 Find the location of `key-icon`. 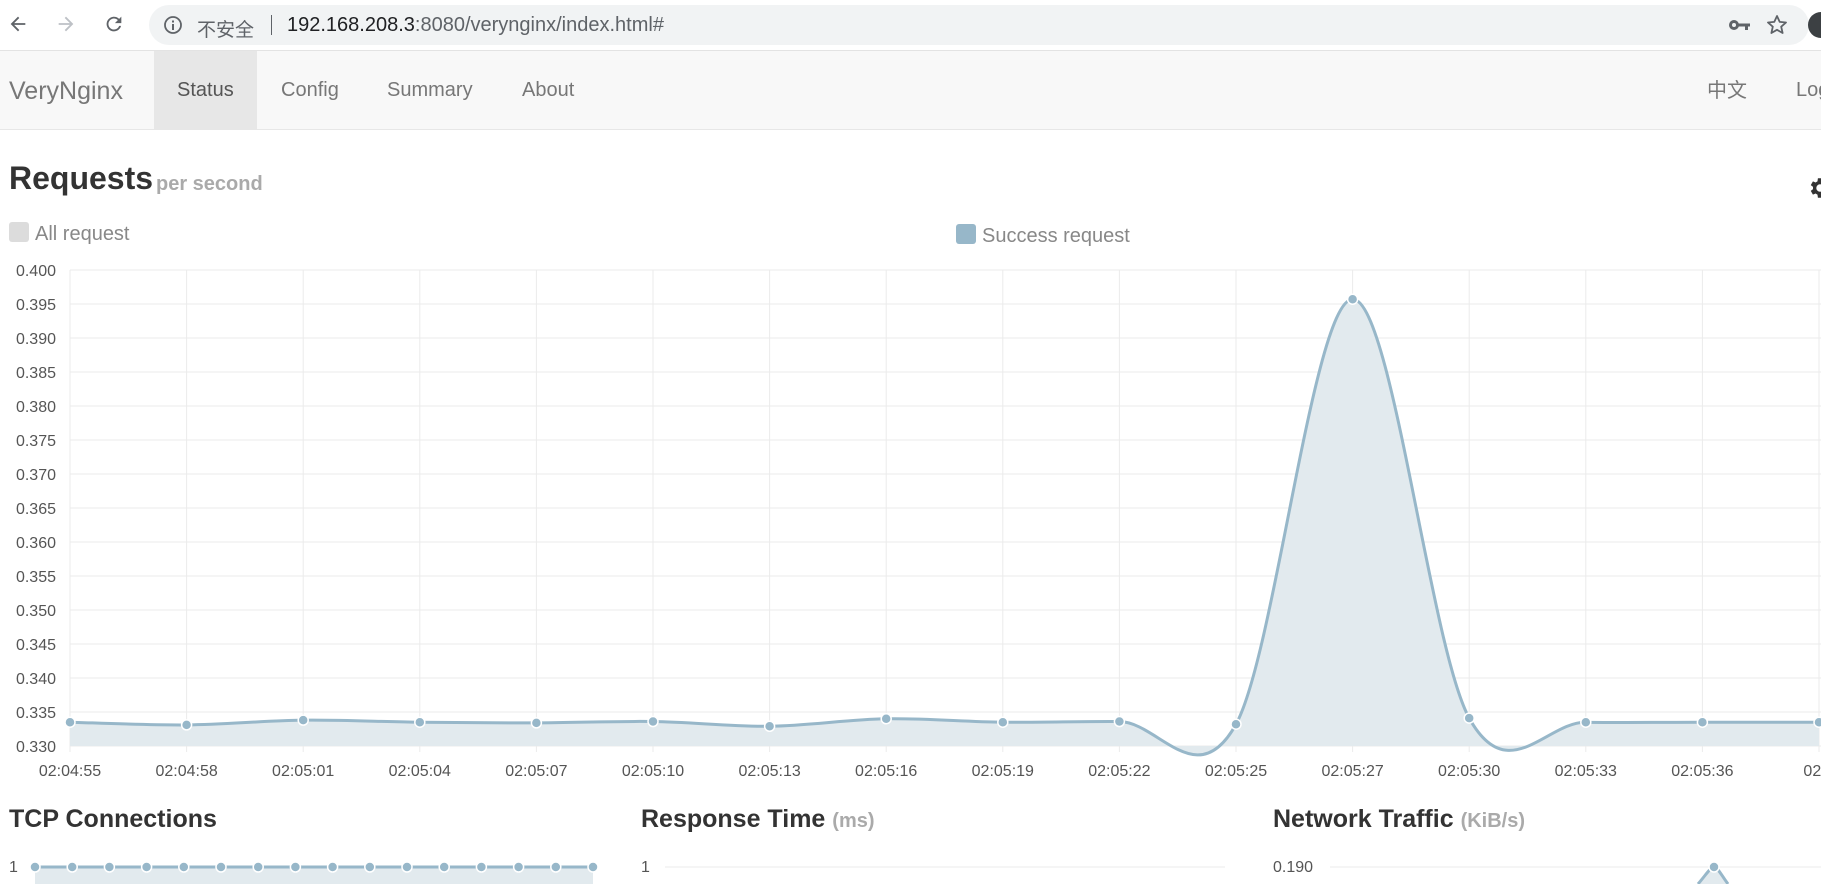

key-icon is located at coordinates (1739, 25).